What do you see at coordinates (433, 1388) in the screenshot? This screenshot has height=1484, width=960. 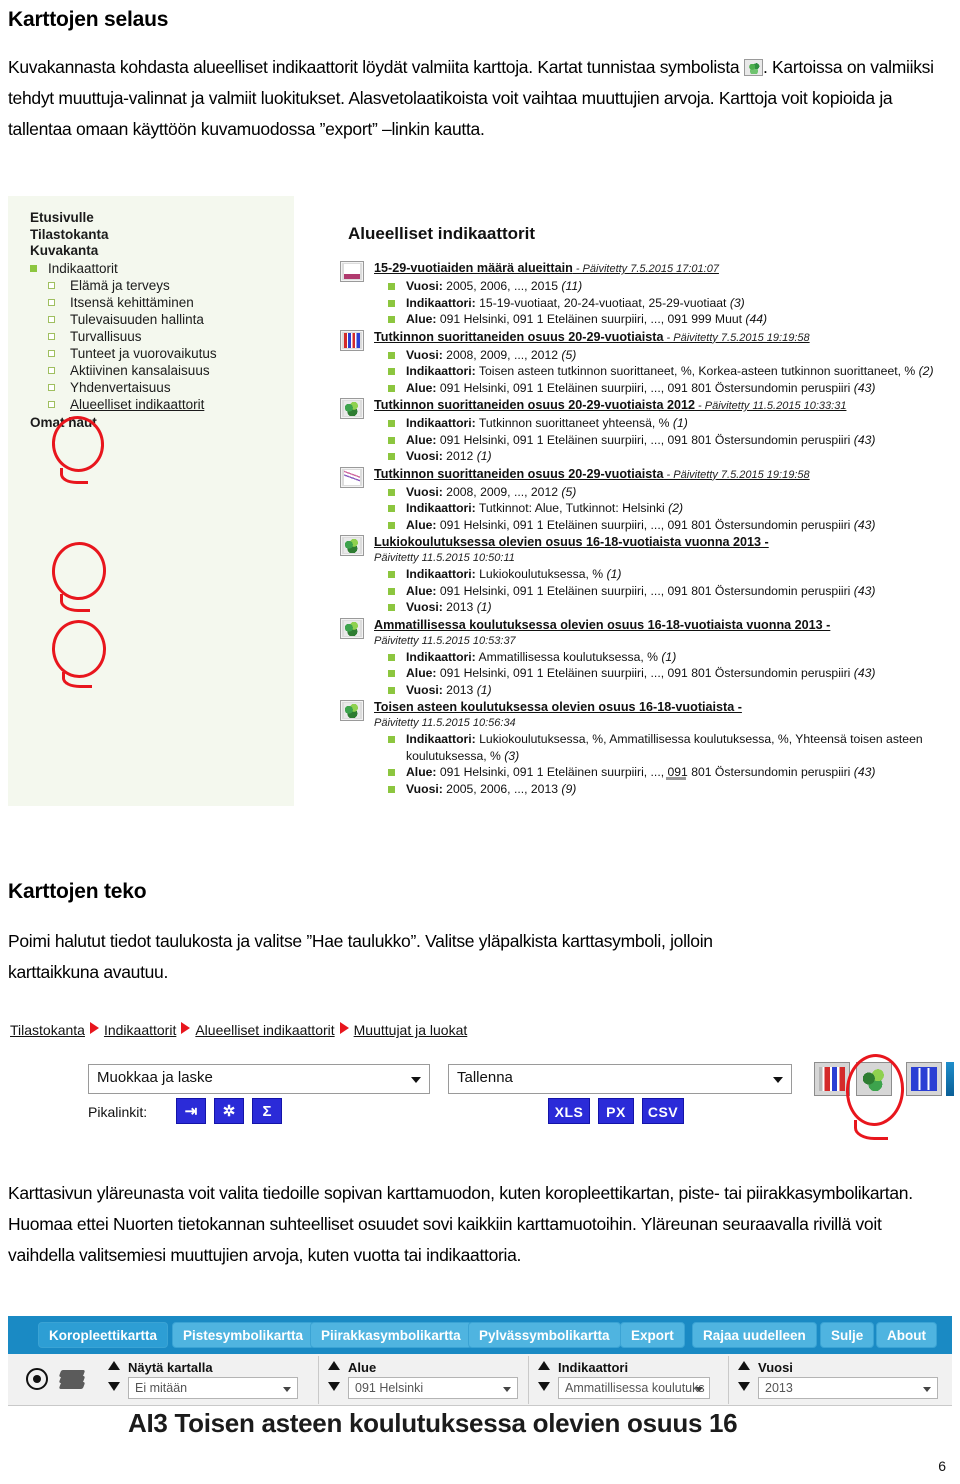 I see `map-control-select: 091 Helsinki` at bounding box center [433, 1388].